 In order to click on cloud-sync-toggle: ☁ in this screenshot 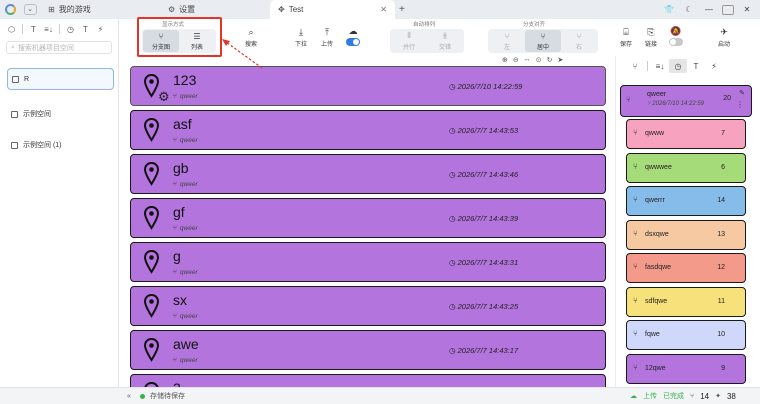, I will do `click(353, 36)`.